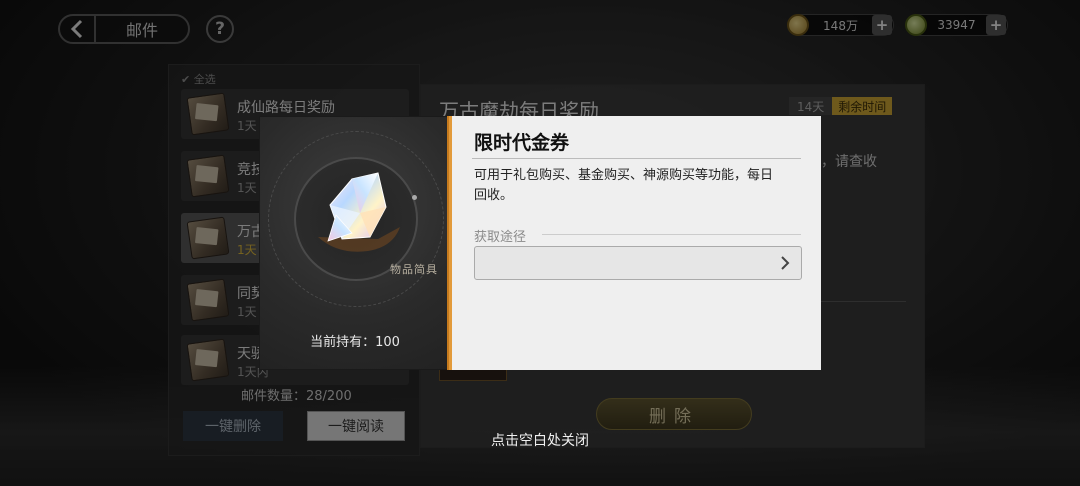 This screenshot has height=486, width=1080. I want to click on item-held-count: 当前持有：100, so click(355, 340).